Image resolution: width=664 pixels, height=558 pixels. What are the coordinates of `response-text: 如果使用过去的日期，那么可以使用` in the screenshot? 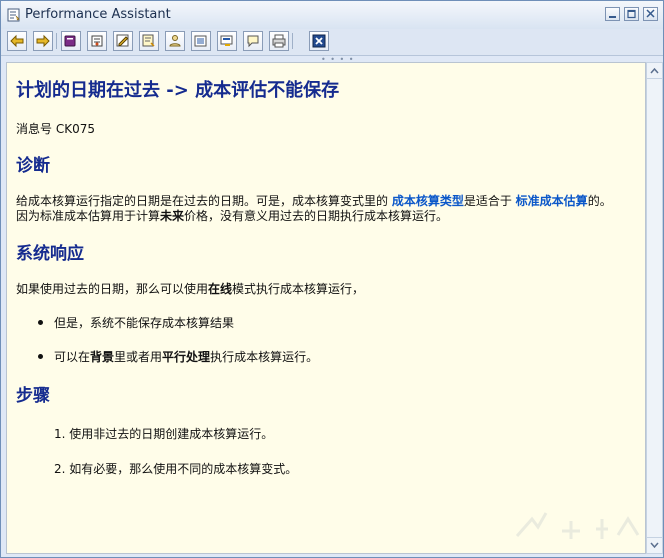 It's located at (112, 289).